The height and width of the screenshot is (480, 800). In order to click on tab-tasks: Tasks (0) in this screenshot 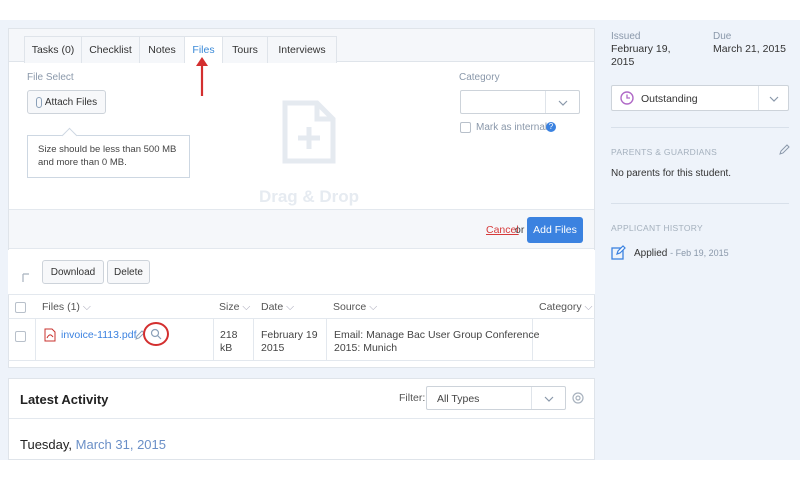, I will do `click(53, 49)`.